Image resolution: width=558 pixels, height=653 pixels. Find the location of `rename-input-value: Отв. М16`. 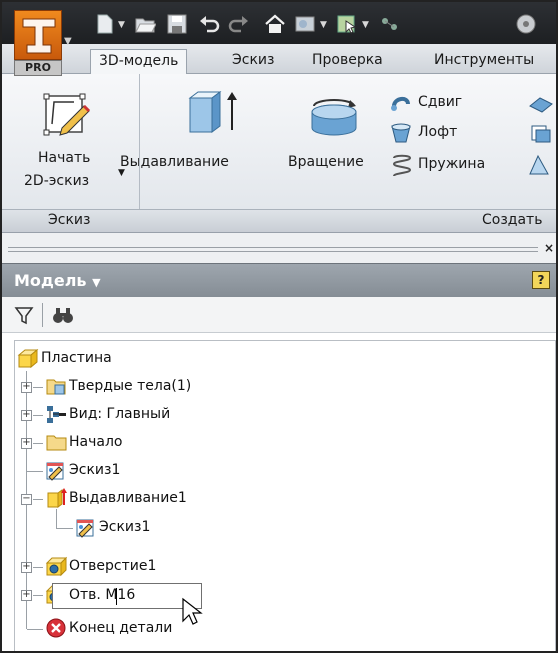

rename-input-value: Отв. М16 is located at coordinates (102, 595).